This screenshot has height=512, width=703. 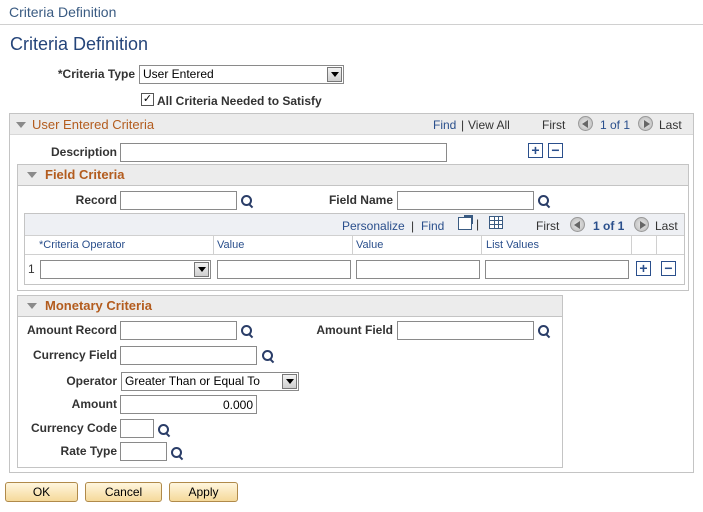 What do you see at coordinates (203, 492) in the screenshot?
I see `apply-button: Apply` at bounding box center [203, 492].